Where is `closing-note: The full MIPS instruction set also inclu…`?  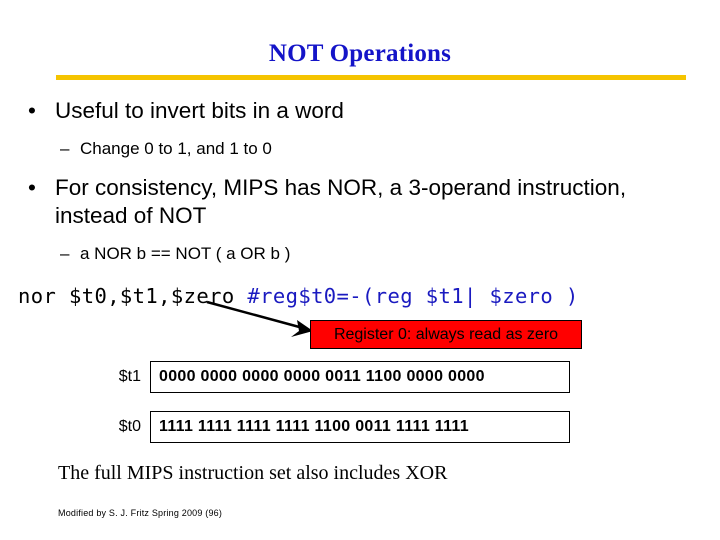
closing-note: The full MIPS instruction set also inclu… is located at coordinates (253, 473).